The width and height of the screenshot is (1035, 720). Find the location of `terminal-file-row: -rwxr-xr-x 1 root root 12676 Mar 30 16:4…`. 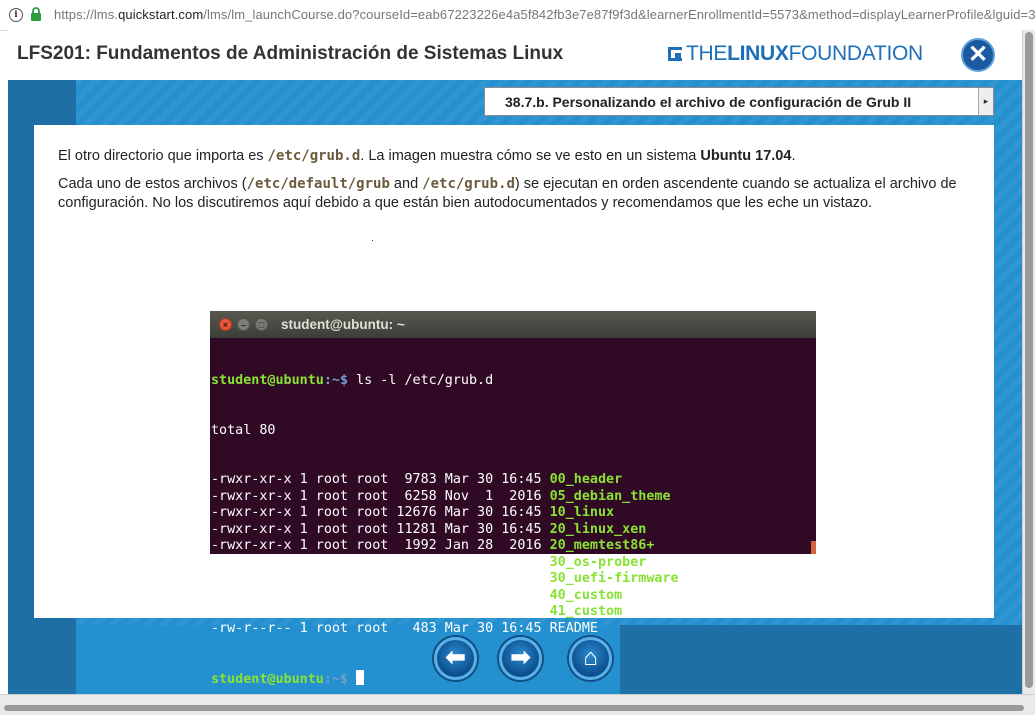

terminal-file-row: -rwxr-xr-x 1 root root 12676 Mar 30 16:4… is located at coordinates (413, 512).